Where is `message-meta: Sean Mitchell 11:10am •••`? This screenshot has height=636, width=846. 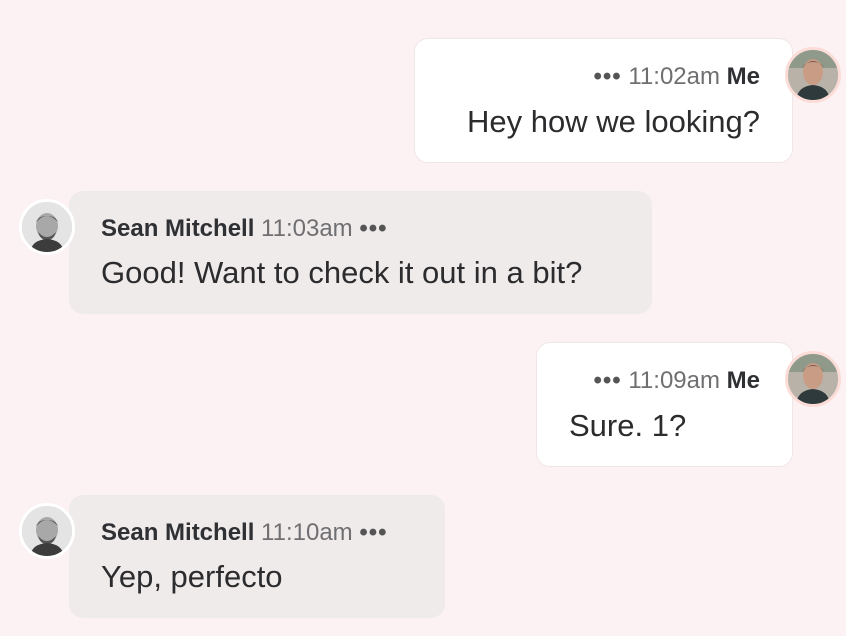
message-meta: Sean Mitchell 11:10am ••• is located at coordinates (244, 533).